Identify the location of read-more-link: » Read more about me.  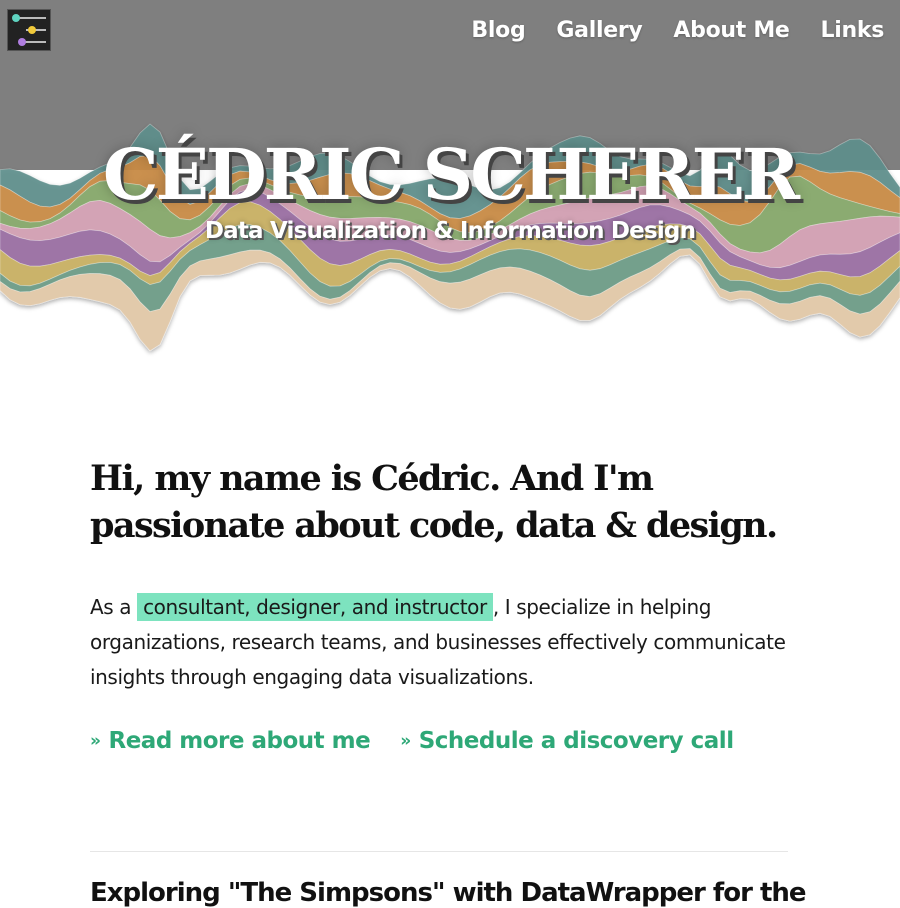
(230, 741).